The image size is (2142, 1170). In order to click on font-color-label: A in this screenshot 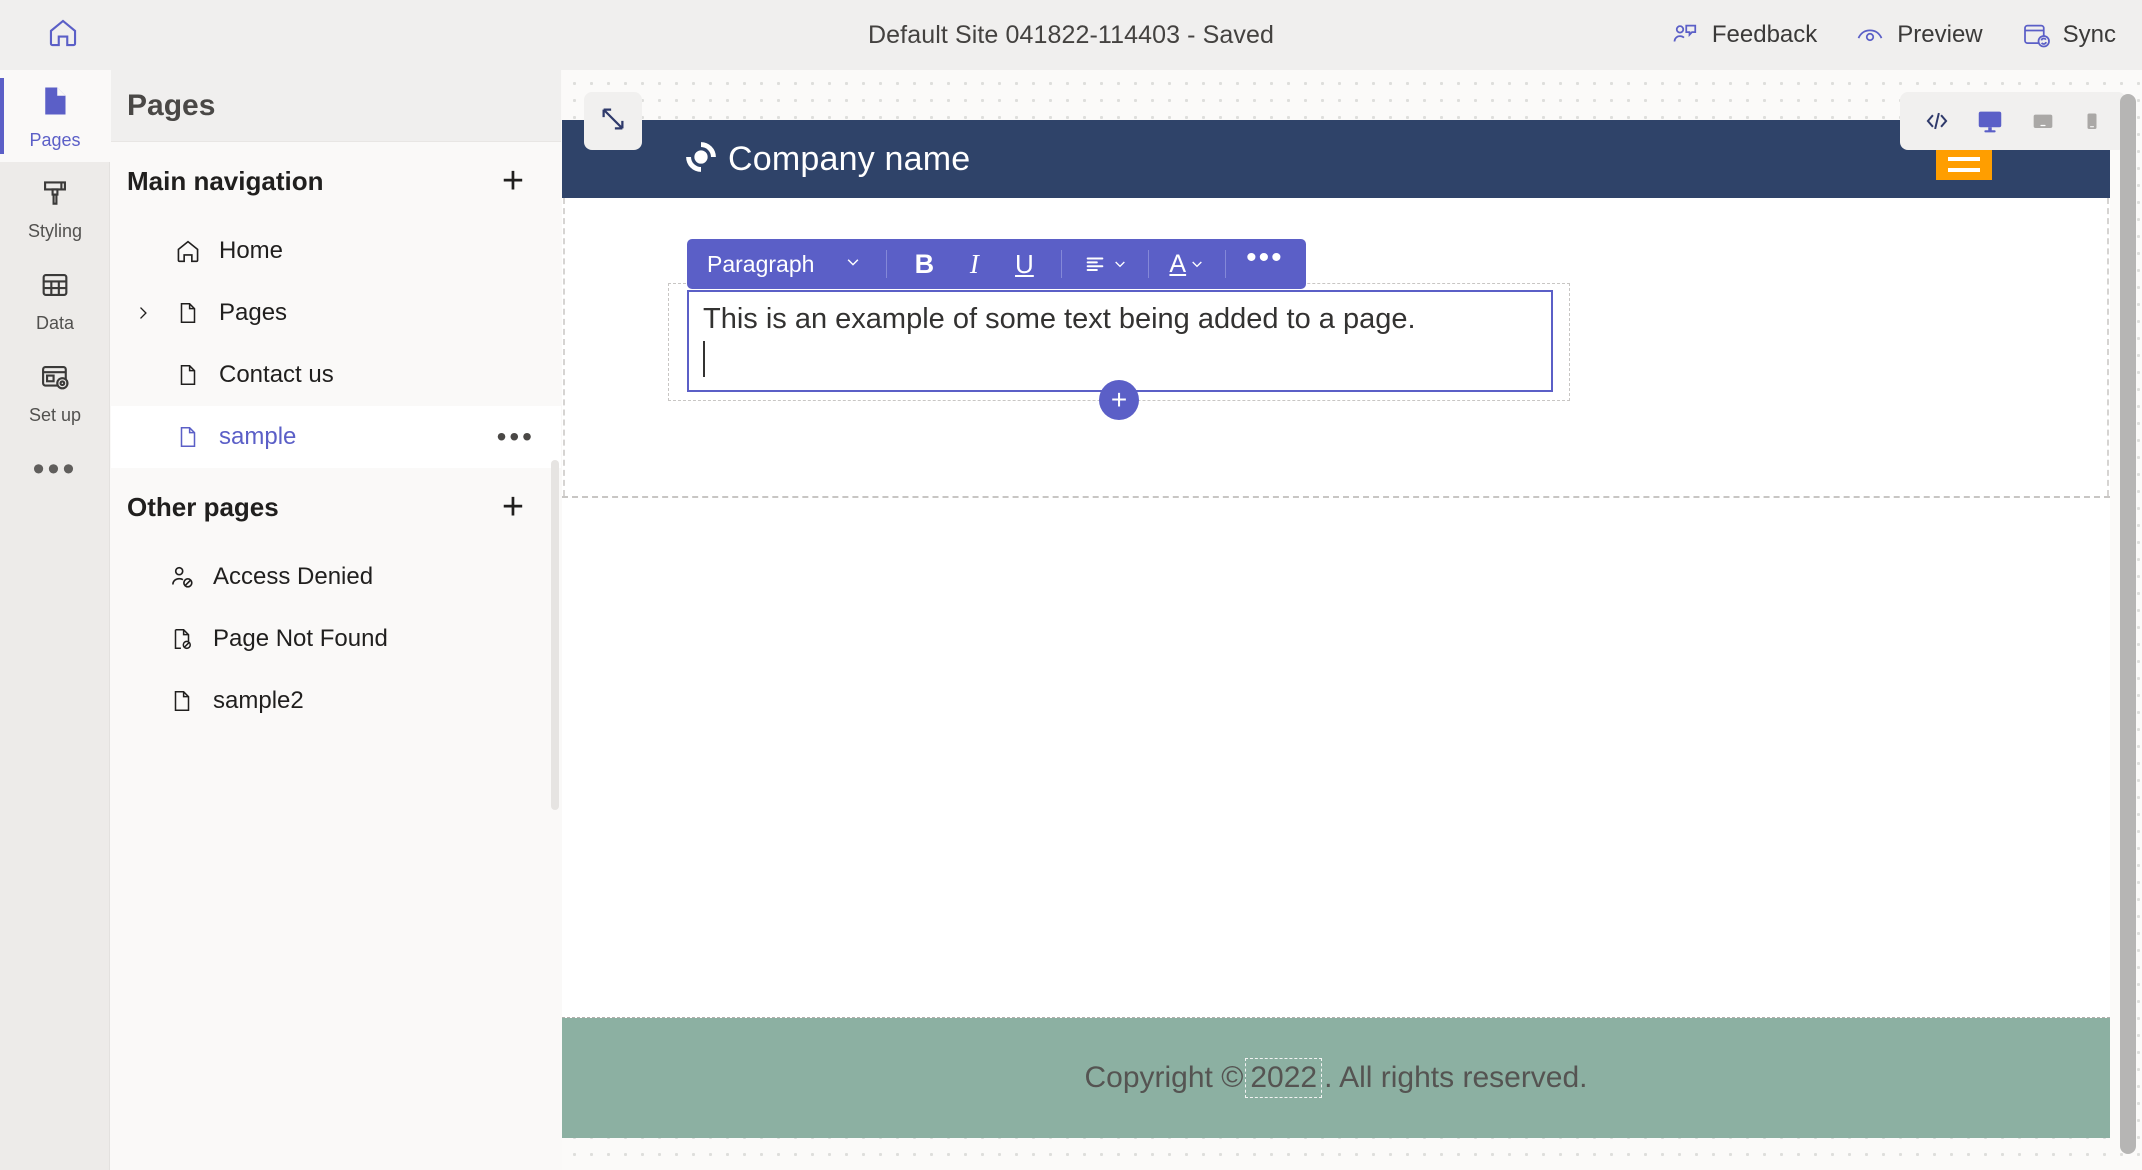, I will do `click(1178, 263)`.